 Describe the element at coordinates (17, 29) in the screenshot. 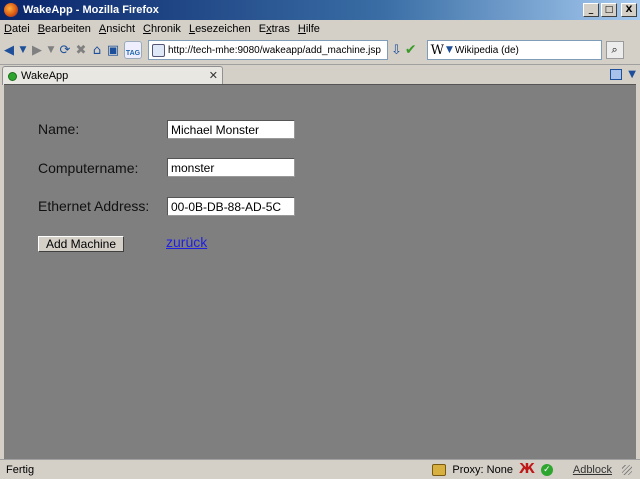

I see `menu-datei: Datei` at that location.